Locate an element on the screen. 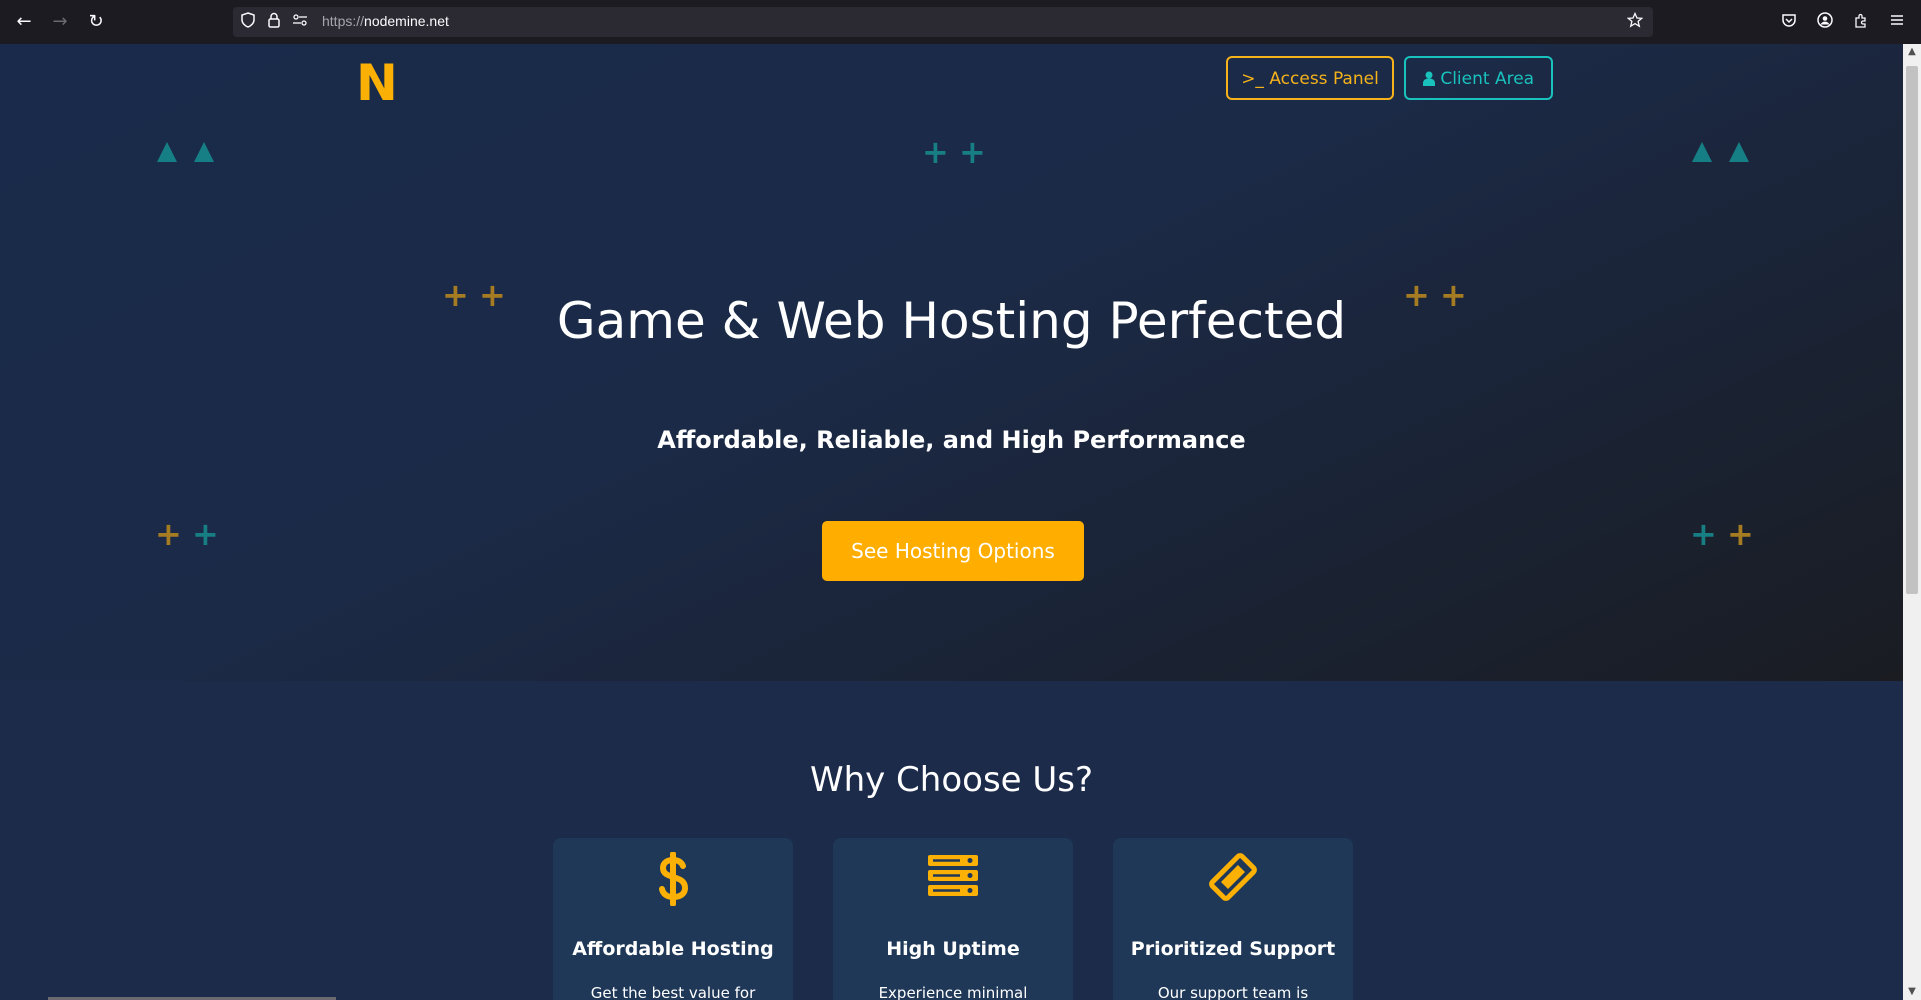  url-host: nodemine.net is located at coordinates (406, 21).